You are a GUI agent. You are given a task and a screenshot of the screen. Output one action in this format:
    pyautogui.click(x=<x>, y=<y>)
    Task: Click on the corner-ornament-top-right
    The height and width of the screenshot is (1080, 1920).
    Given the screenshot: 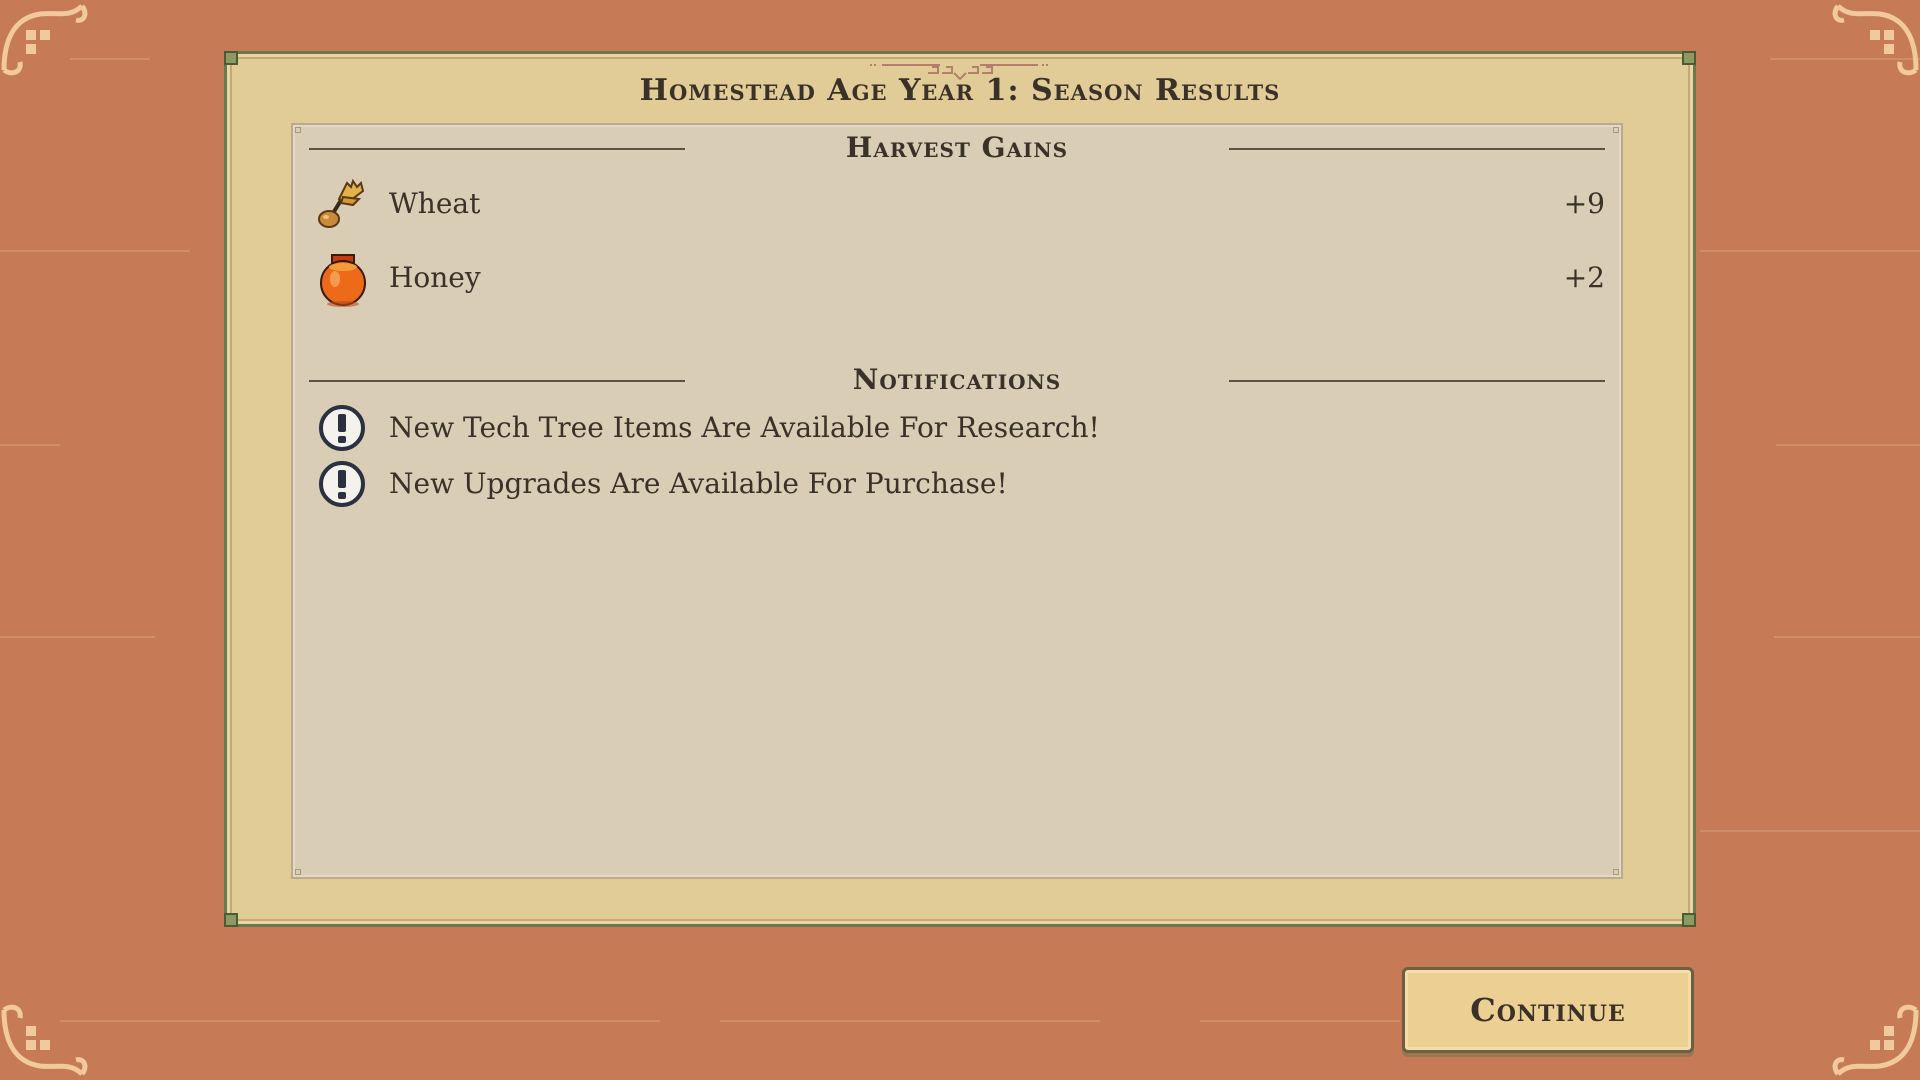 What is the action you would take?
    pyautogui.click(x=1874, y=46)
    